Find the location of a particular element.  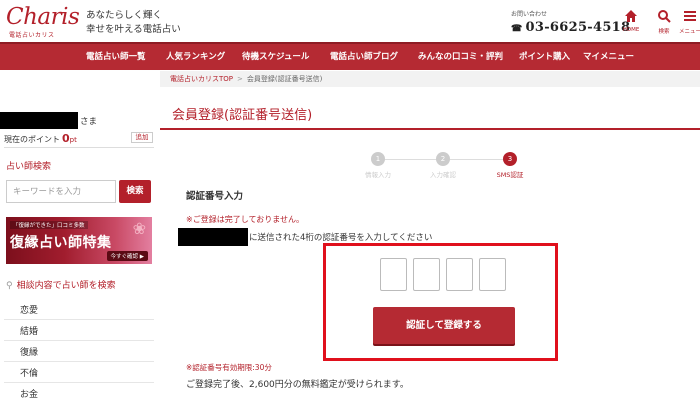

phone-icon: ☎ is located at coordinates (517, 29).